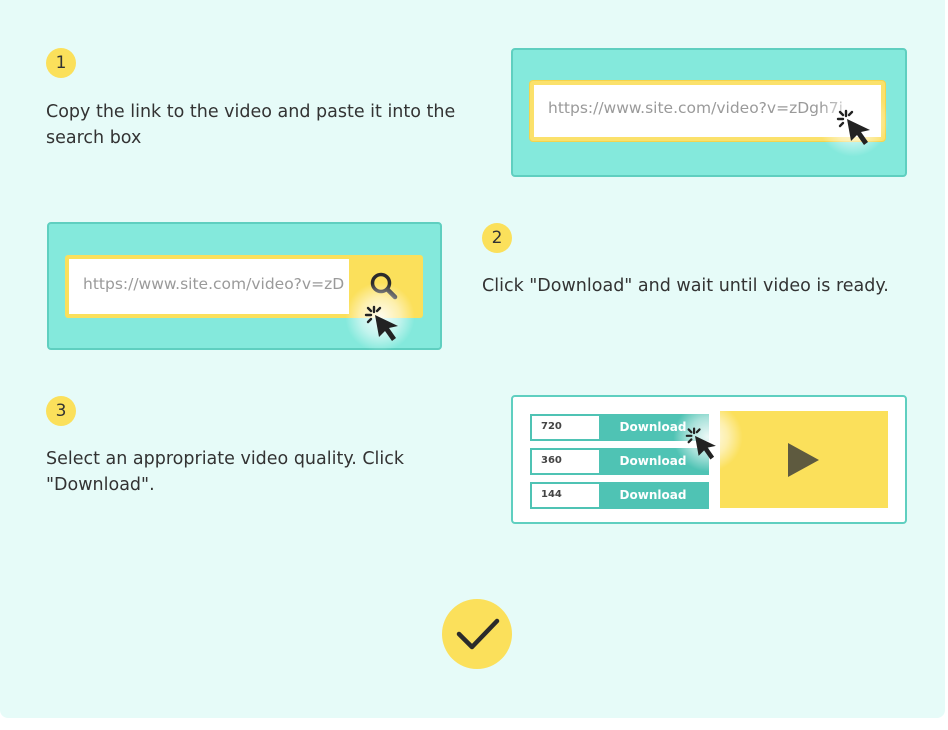 The height and width of the screenshot is (730, 948). Describe the element at coordinates (214, 284) in the screenshot. I see `illustration-url-text: https://www.site.com/video?v=zD` at that location.